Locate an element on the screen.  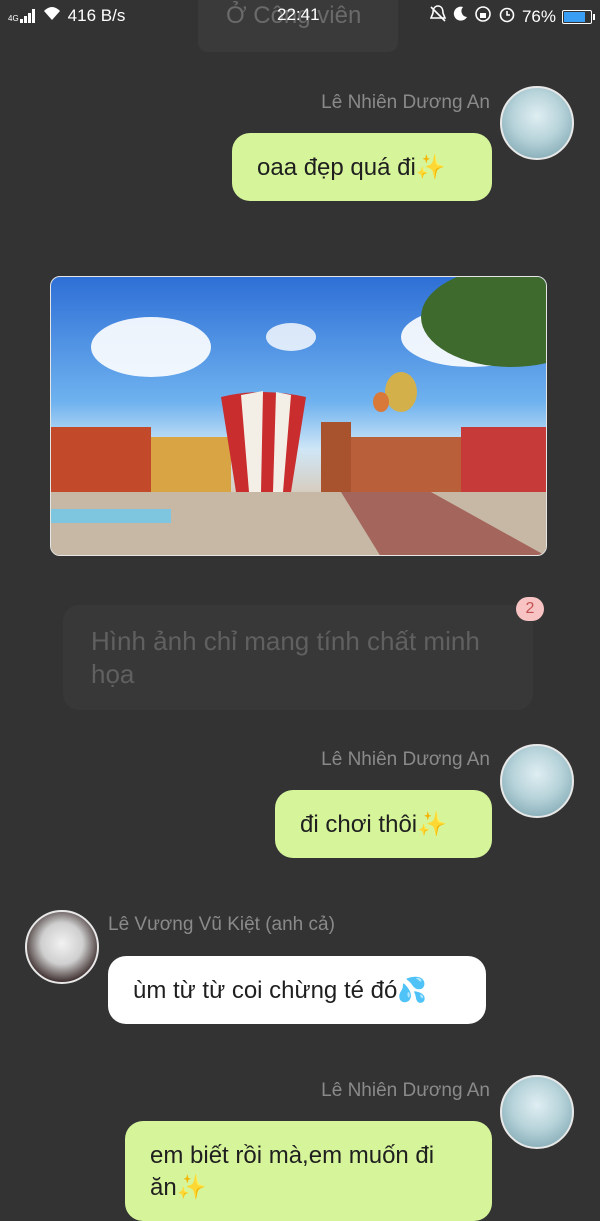
bell-off-icon is located at coordinates (438, 16).